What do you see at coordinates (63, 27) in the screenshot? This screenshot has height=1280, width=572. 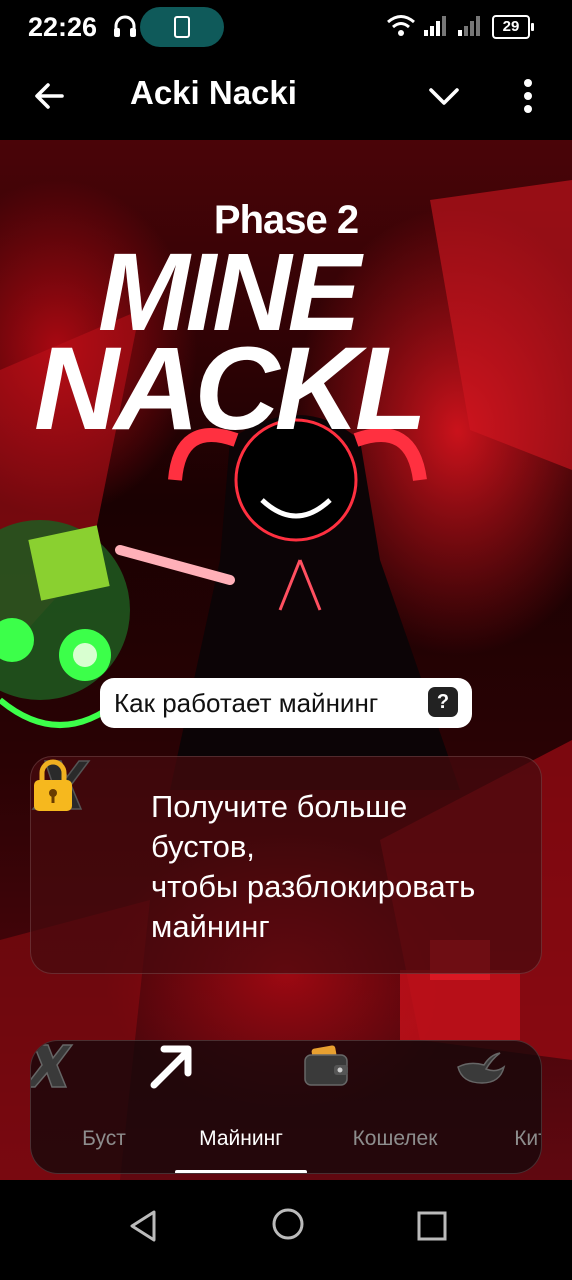 I see `status-time: 22:26` at bounding box center [63, 27].